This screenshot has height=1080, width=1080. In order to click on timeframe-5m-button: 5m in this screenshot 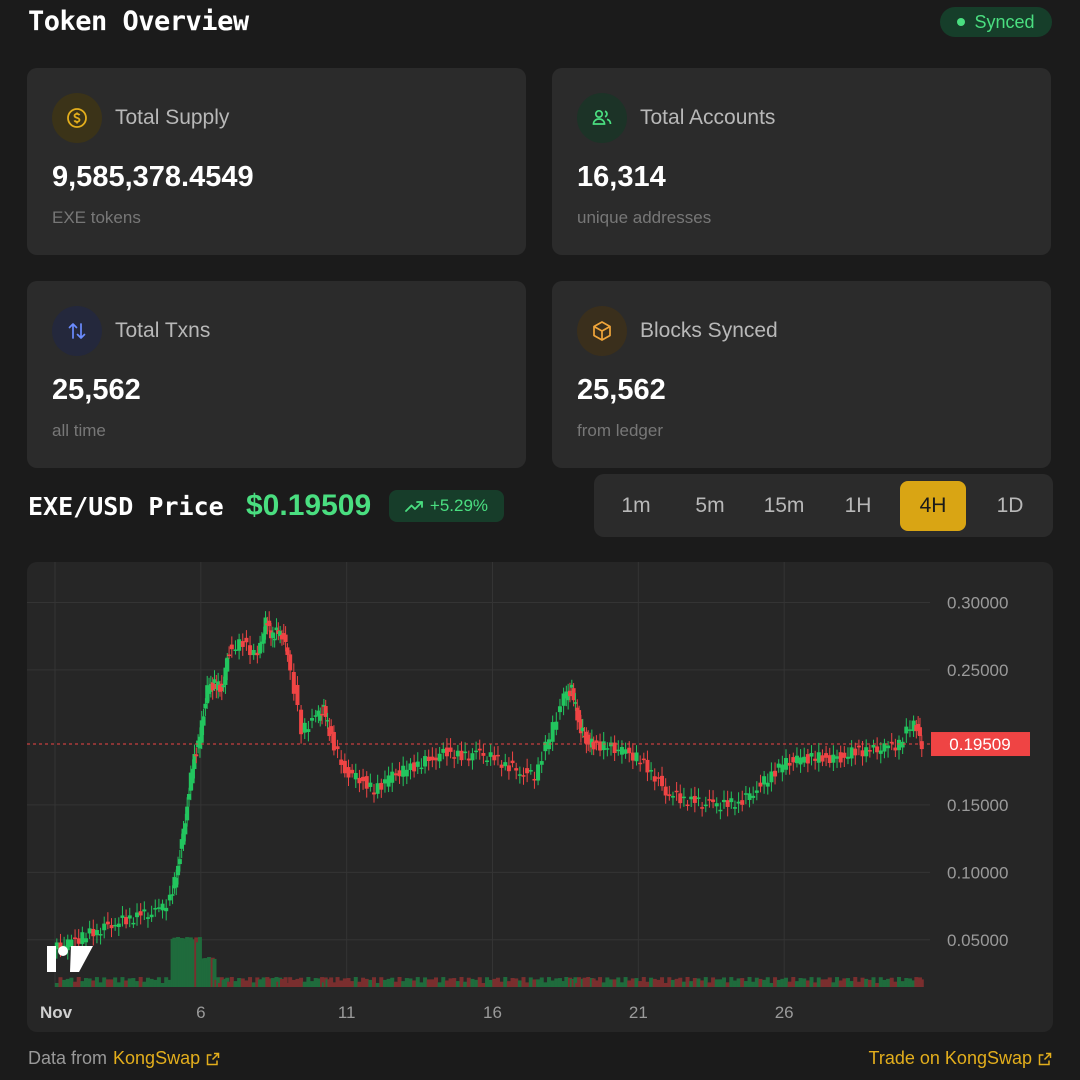, I will do `click(710, 506)`.